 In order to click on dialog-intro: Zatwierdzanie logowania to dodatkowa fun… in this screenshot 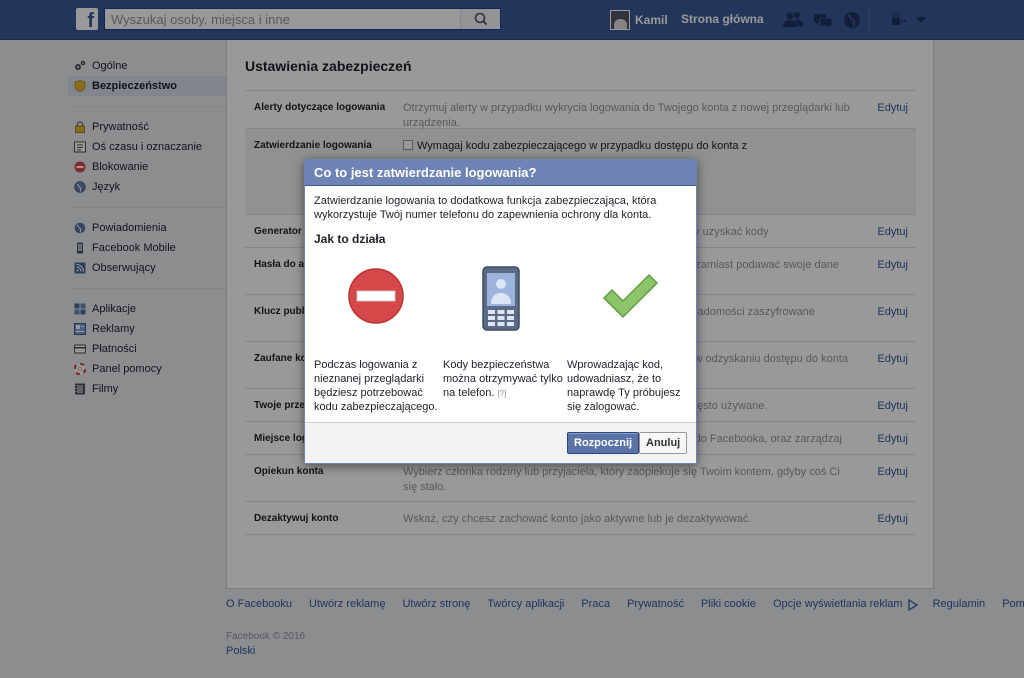, I will do `click(485, 208)`.